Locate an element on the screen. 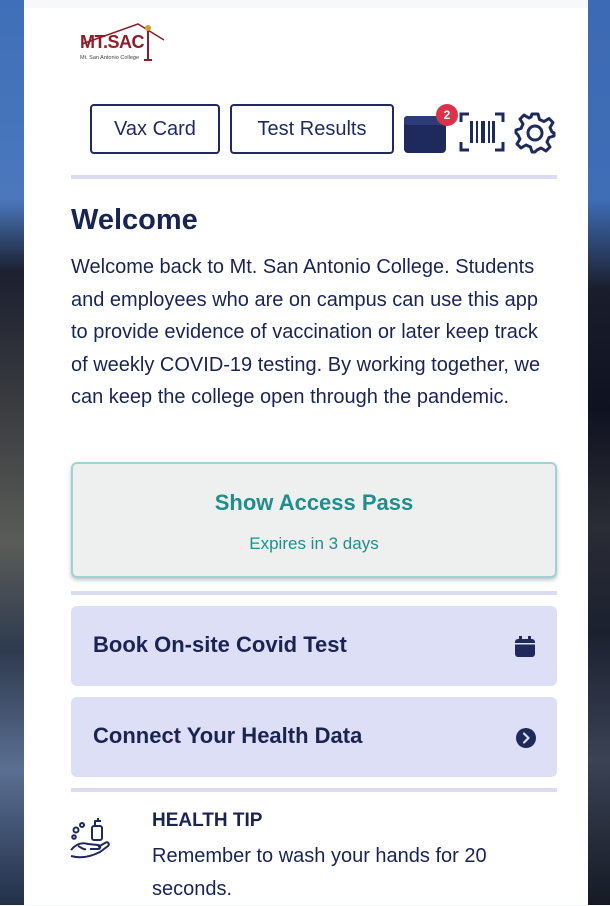 Image resolution: width=610 pixels, height=906 pixels. connect-health-data-button: Connect Your Health Data is located at coordinates (314, 737).